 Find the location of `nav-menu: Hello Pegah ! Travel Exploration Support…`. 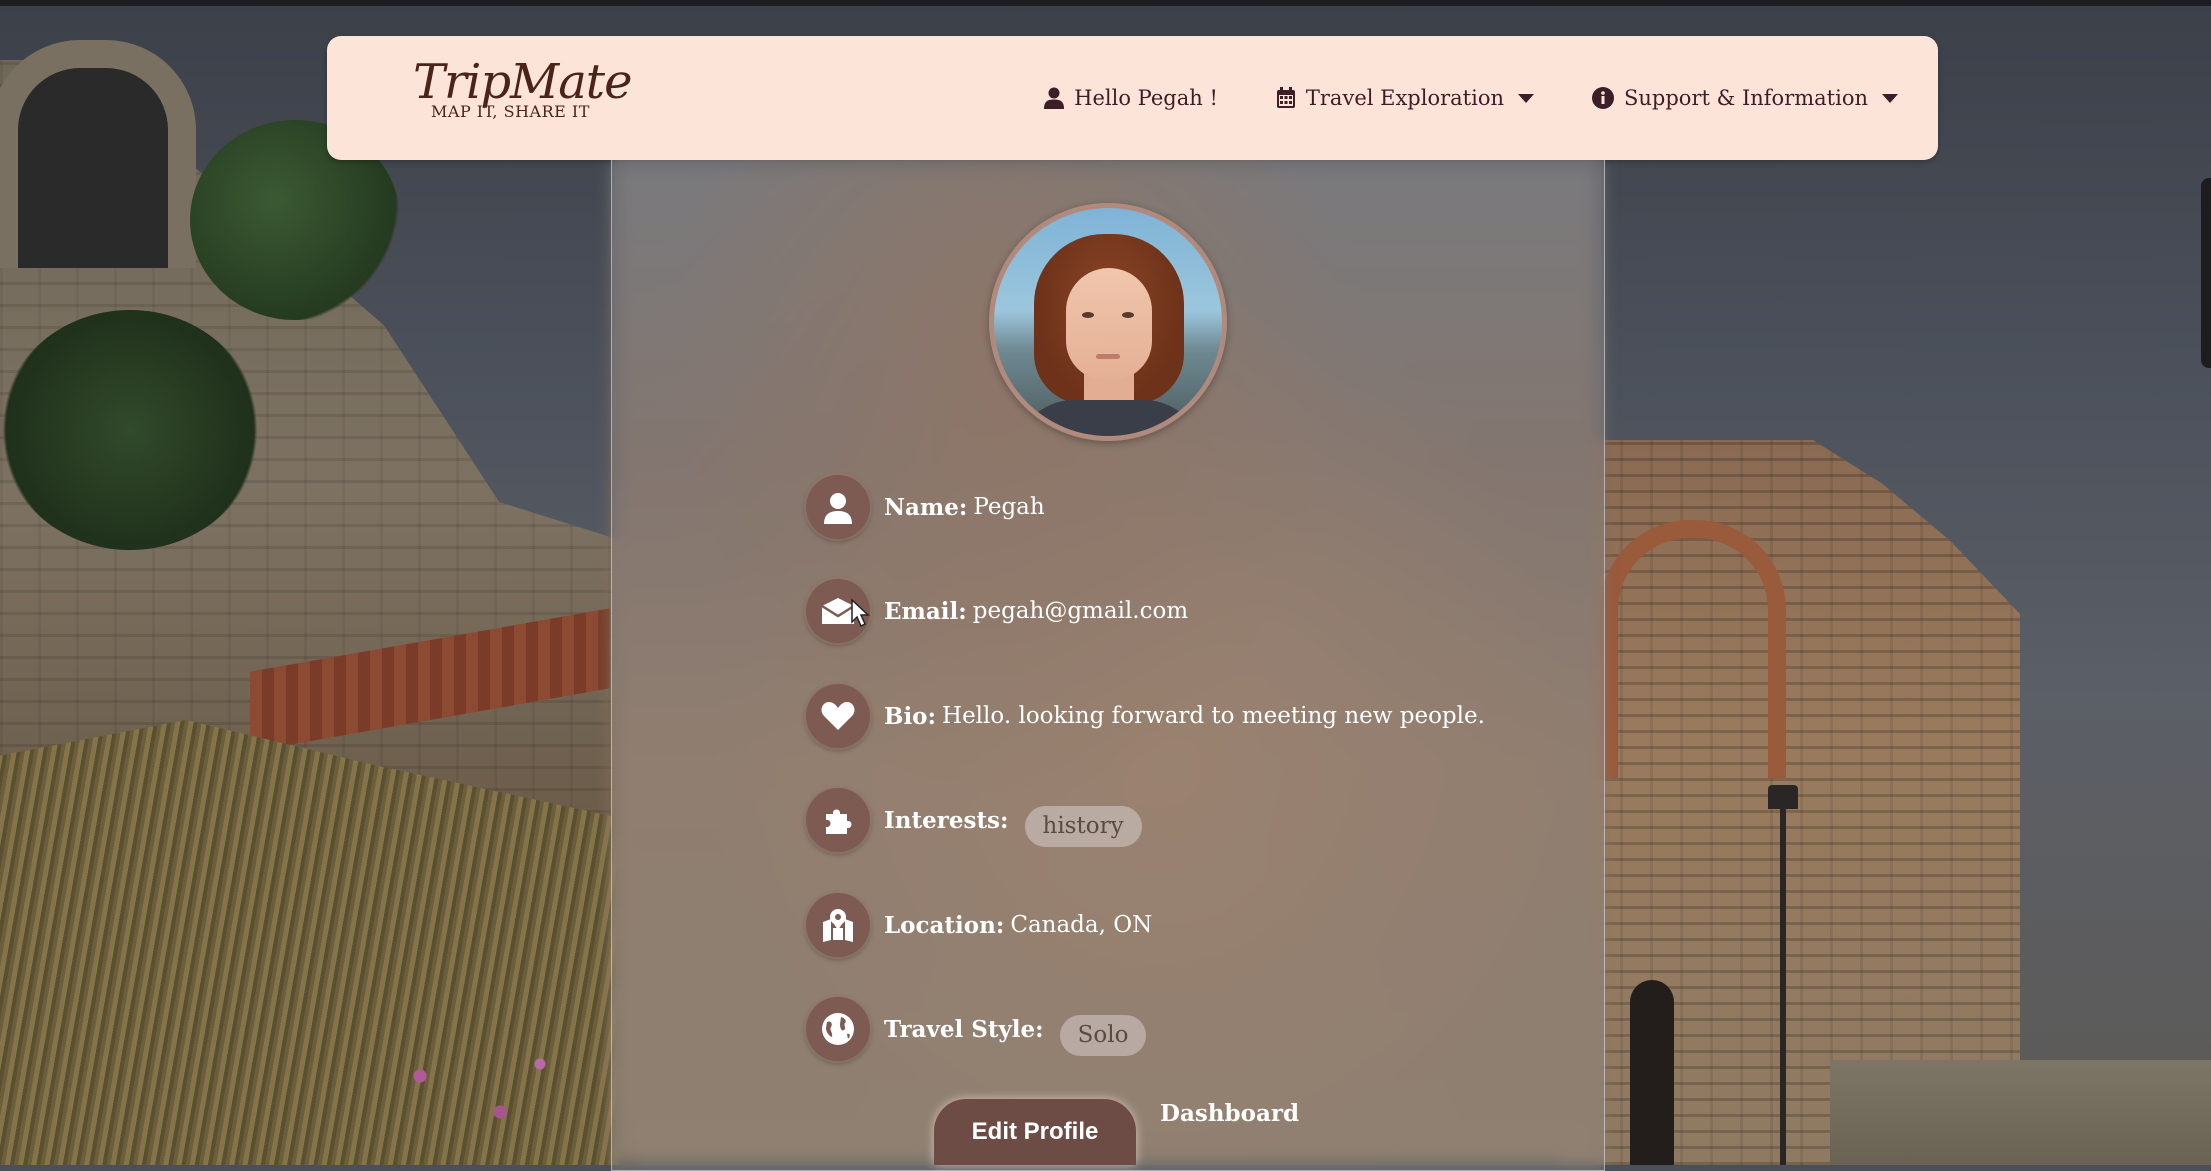

nav-menu: Hello Pegah ! Travel Exploration Support… is located at coordinates (1471, 98).